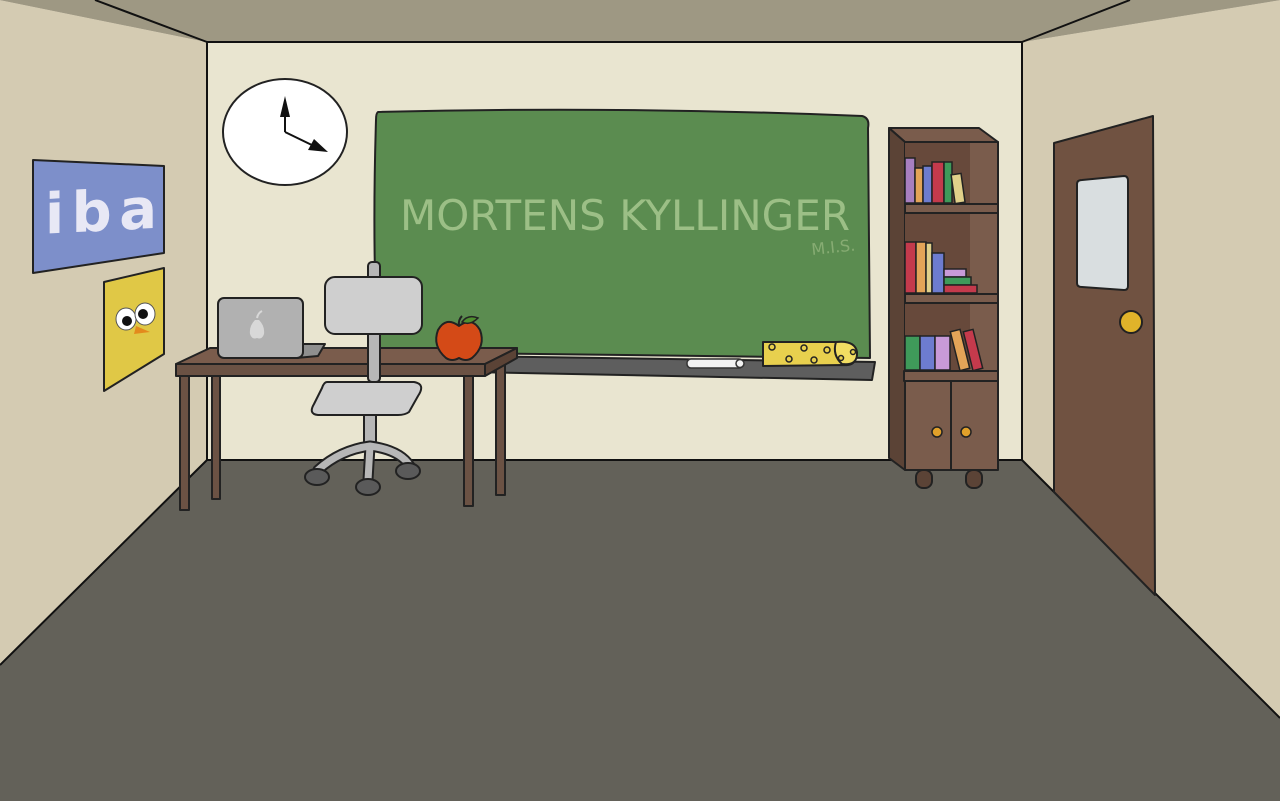 The height and width of the screenshot is (801, 1280). Describe the element at coordinates (937, 432) in the screenshot. I see `cabinet-knob-left` at that location.